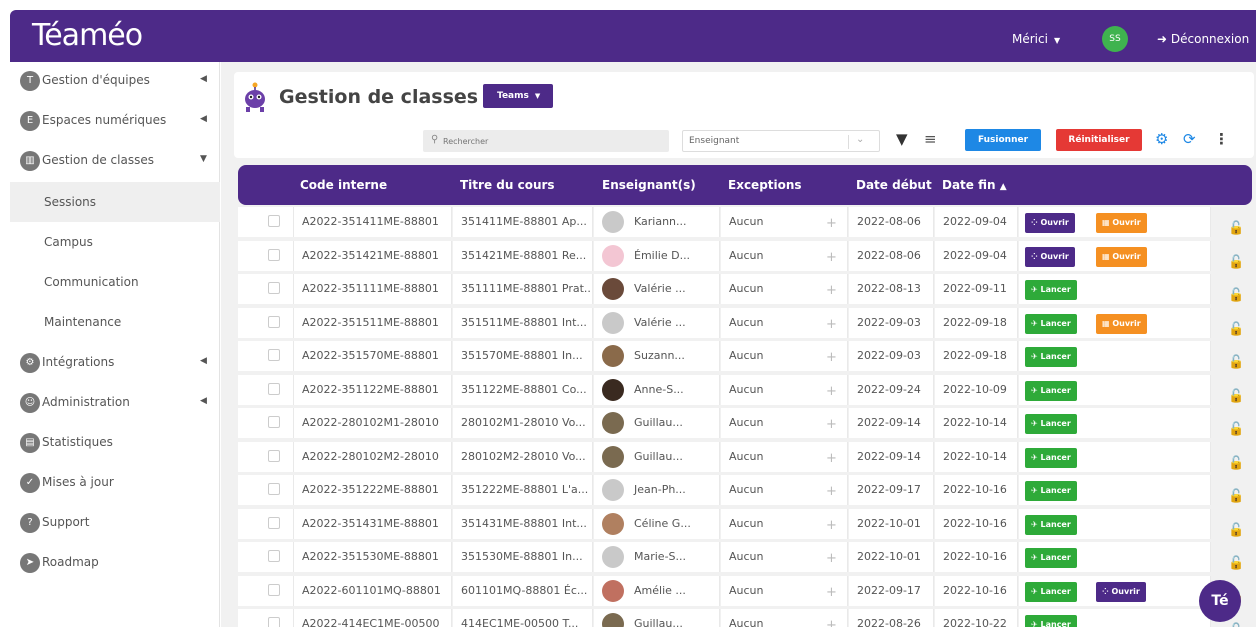 The width and height of the screenshot is (1256, 627). Describe the element at coordinates (1220, 601) in the screenshot. I see `chat-launcher-button: Té` at that location.